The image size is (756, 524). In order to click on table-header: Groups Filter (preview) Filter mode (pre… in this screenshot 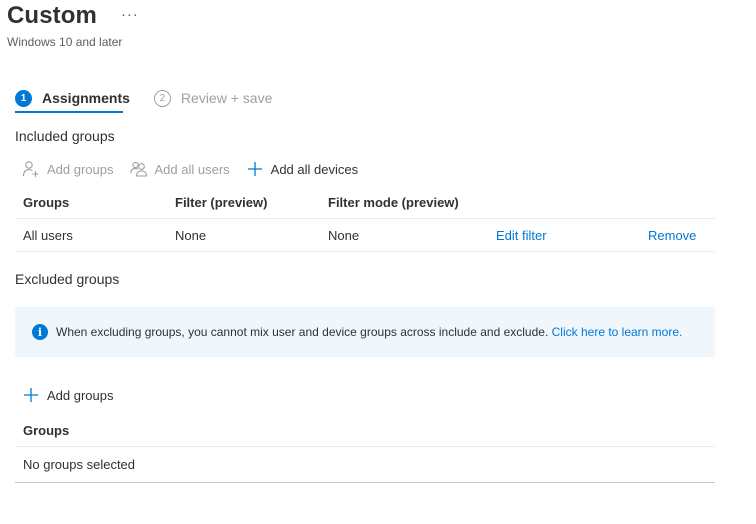, I will do `click(365, 203)`.